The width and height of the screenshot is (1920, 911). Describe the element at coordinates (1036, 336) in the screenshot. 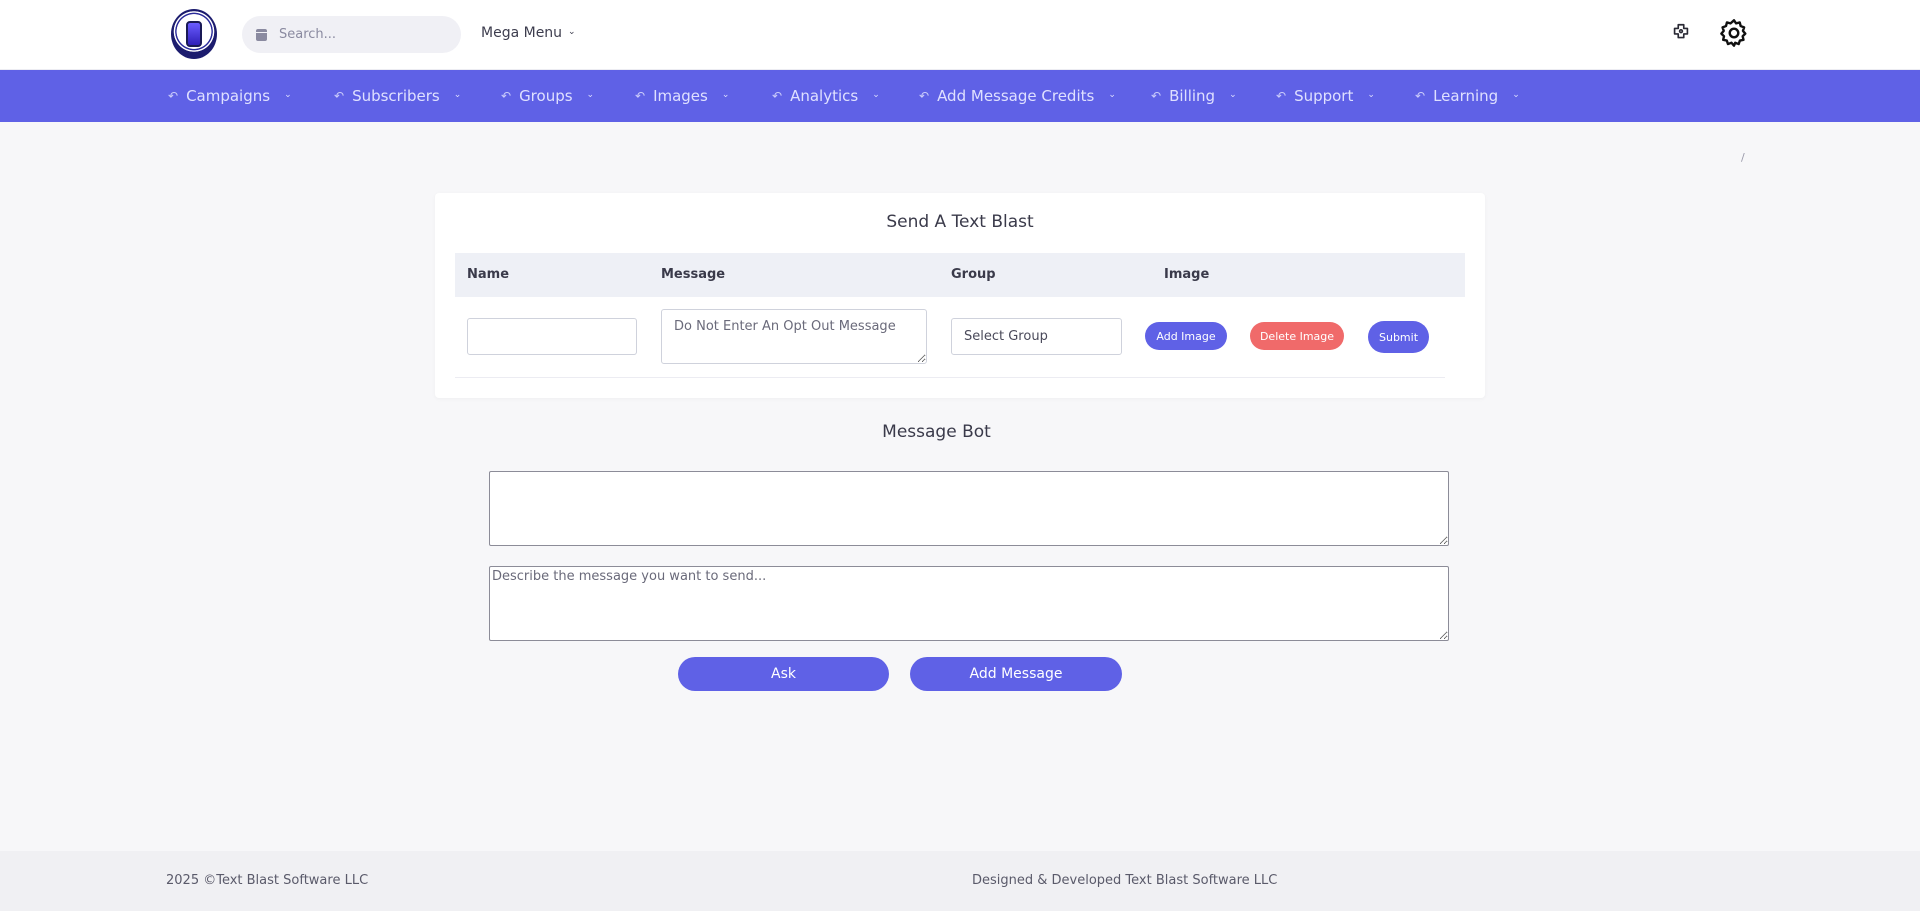

I see `group-select: Select Group` at that location.